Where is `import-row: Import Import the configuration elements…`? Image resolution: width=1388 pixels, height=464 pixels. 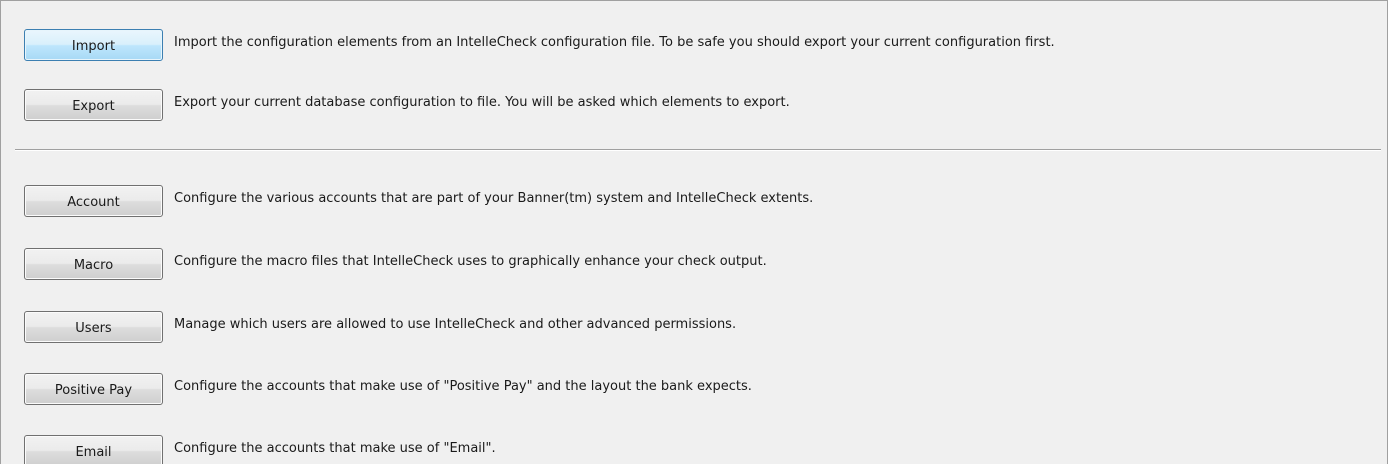
import-row: Import Import the configuration elements… is located at coordinates (694, 45).